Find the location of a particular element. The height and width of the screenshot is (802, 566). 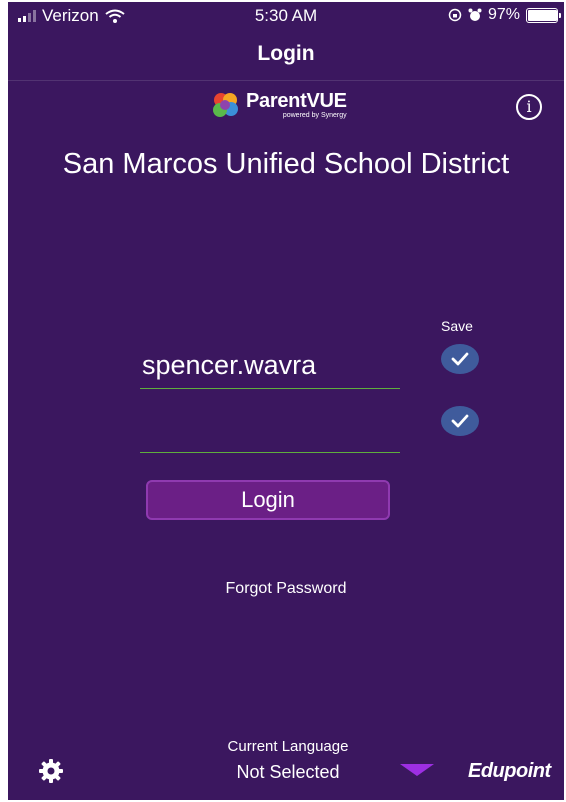

district-name: San Marcos Unified School District is located at coordinates (286, 164).